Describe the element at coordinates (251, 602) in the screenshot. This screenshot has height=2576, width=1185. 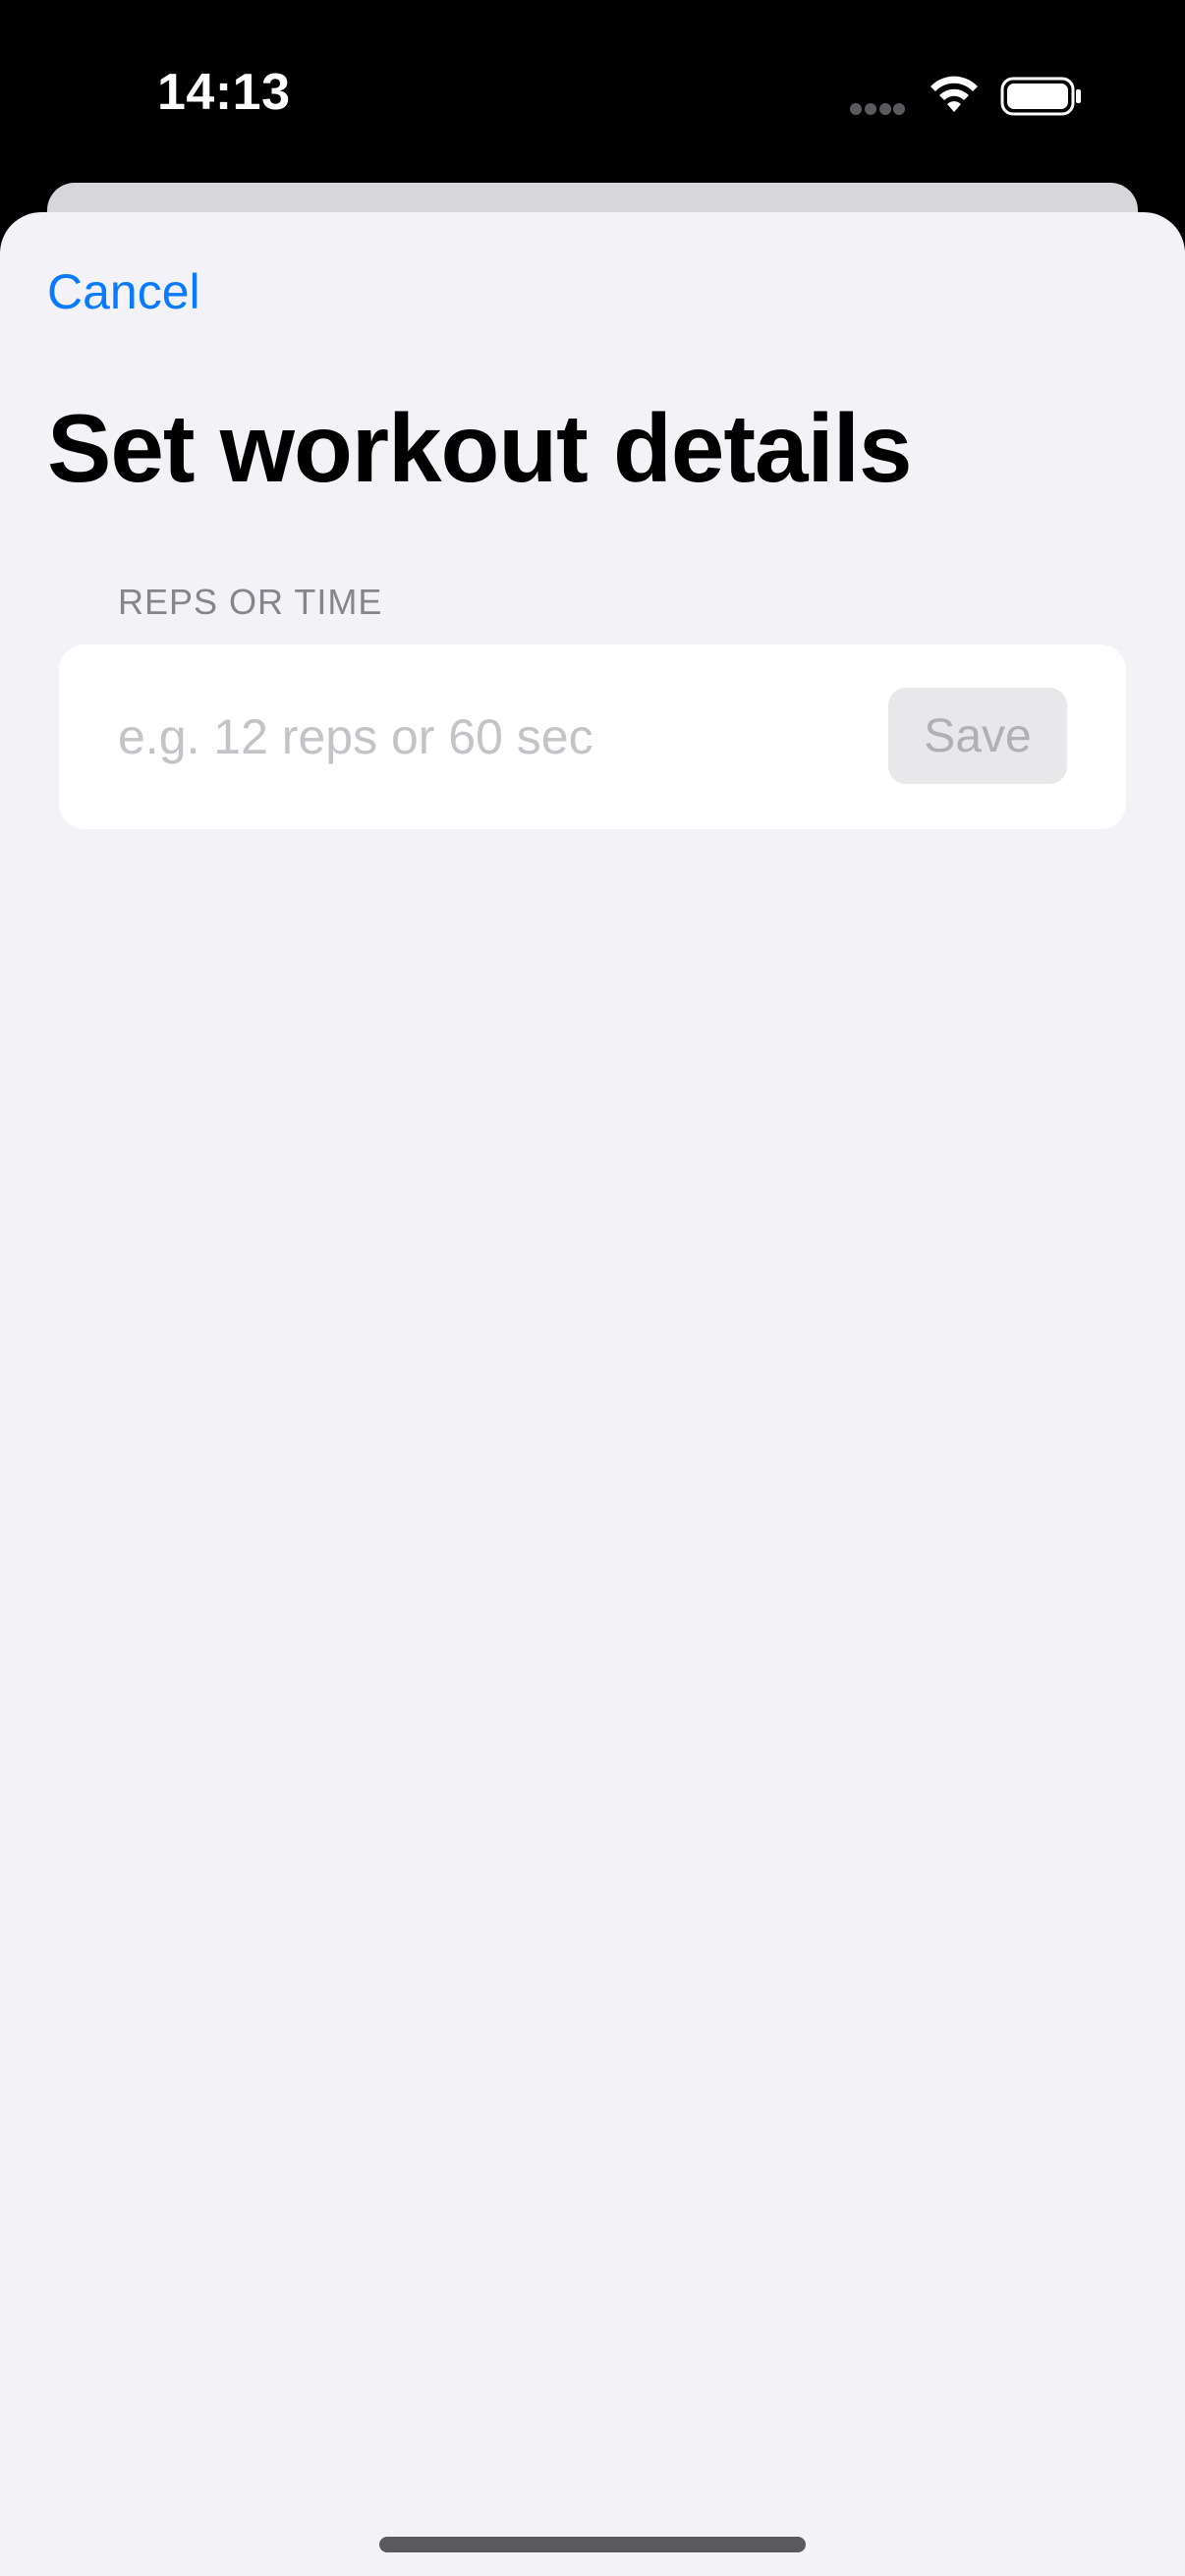
I see `section-header: REPS OR TIME` at that location.